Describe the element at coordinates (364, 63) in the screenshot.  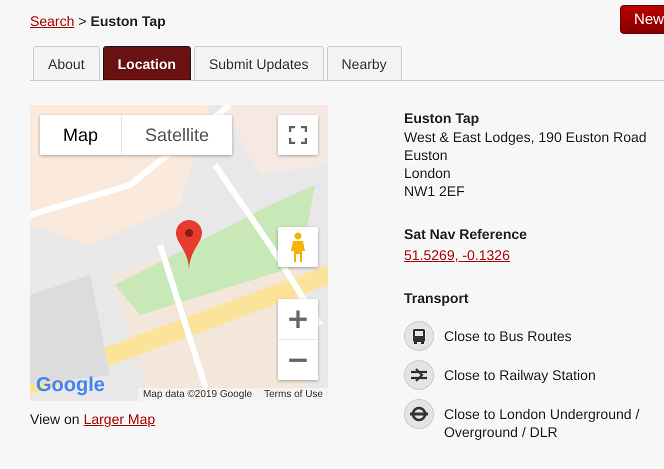
I see `tab: Nearby` at that location.